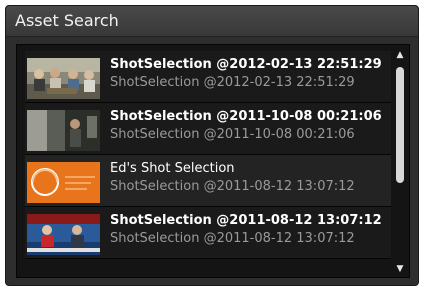  I want to click on asset-title: ShotSelection @2011-08-12 13:07:12, so click(246, 220).